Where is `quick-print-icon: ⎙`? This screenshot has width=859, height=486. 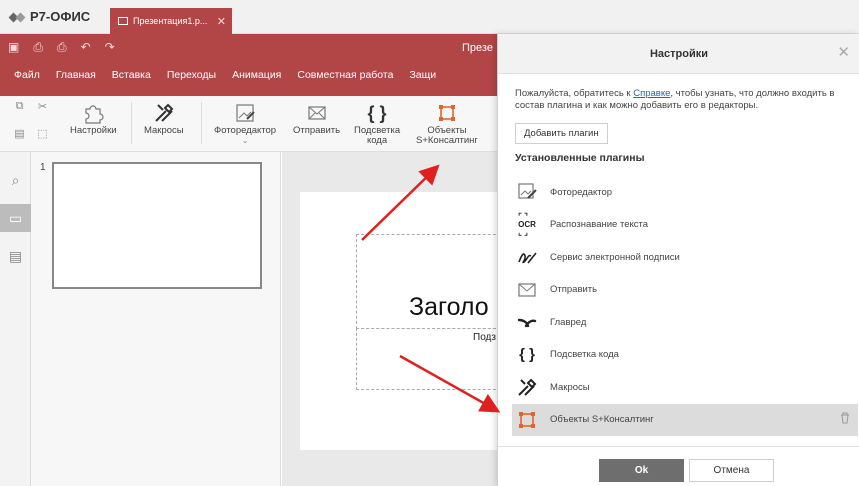 quick-print-icon: ⎙ is located at coordinates (62, 47).